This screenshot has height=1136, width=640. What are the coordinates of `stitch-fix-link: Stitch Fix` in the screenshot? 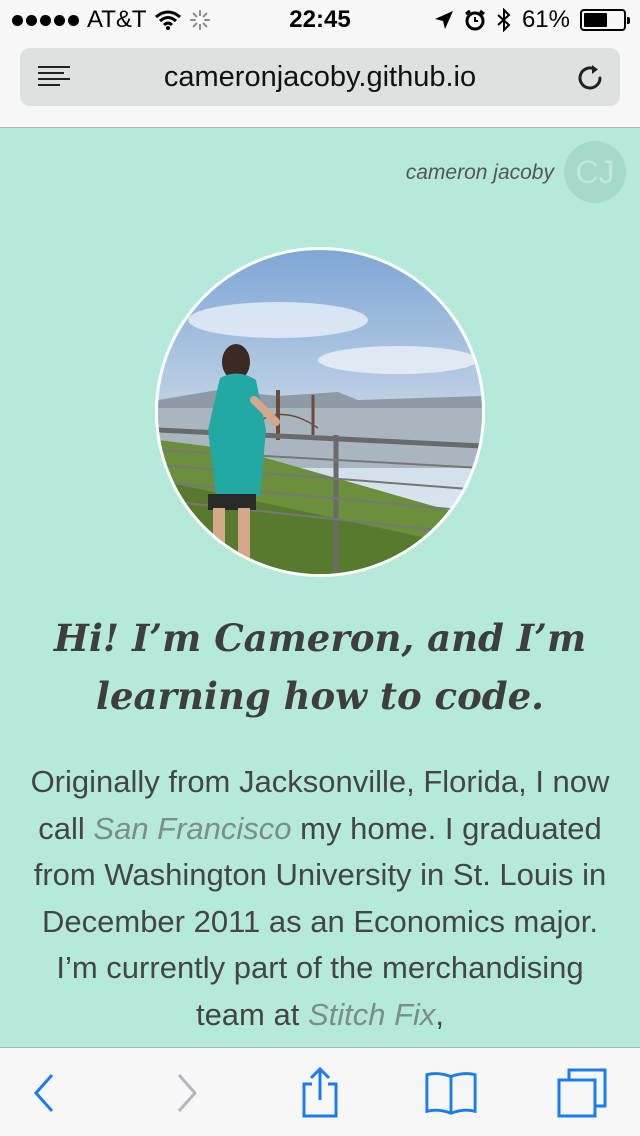 It's located at (371, 1014).